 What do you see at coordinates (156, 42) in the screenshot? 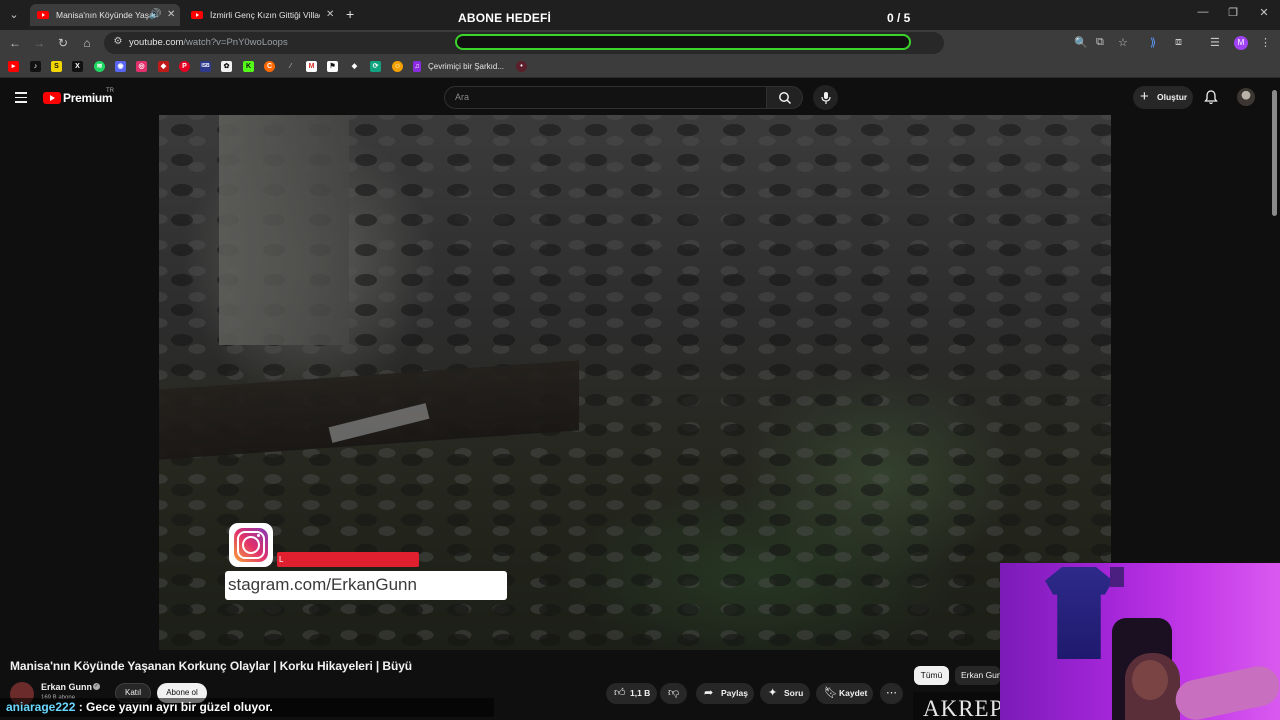
I see `url-host: youtube.com` at bounding box center [156, 42].